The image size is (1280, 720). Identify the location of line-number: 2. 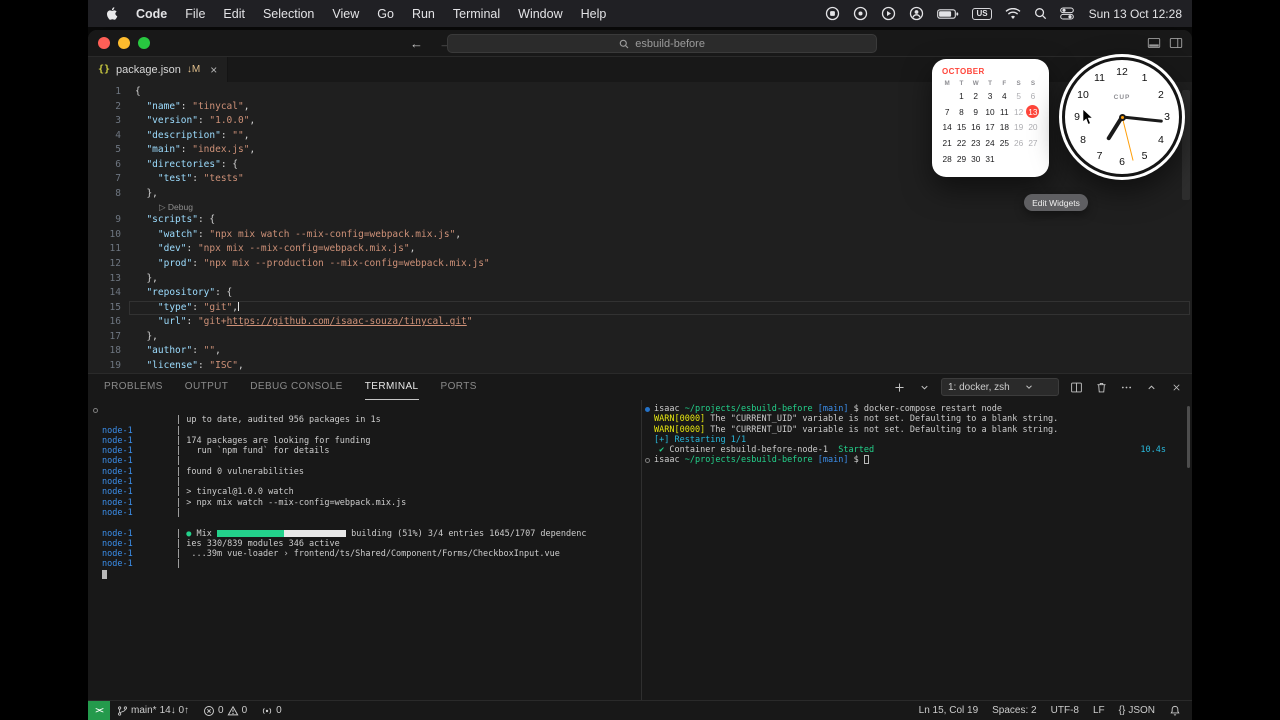
(104, 107).